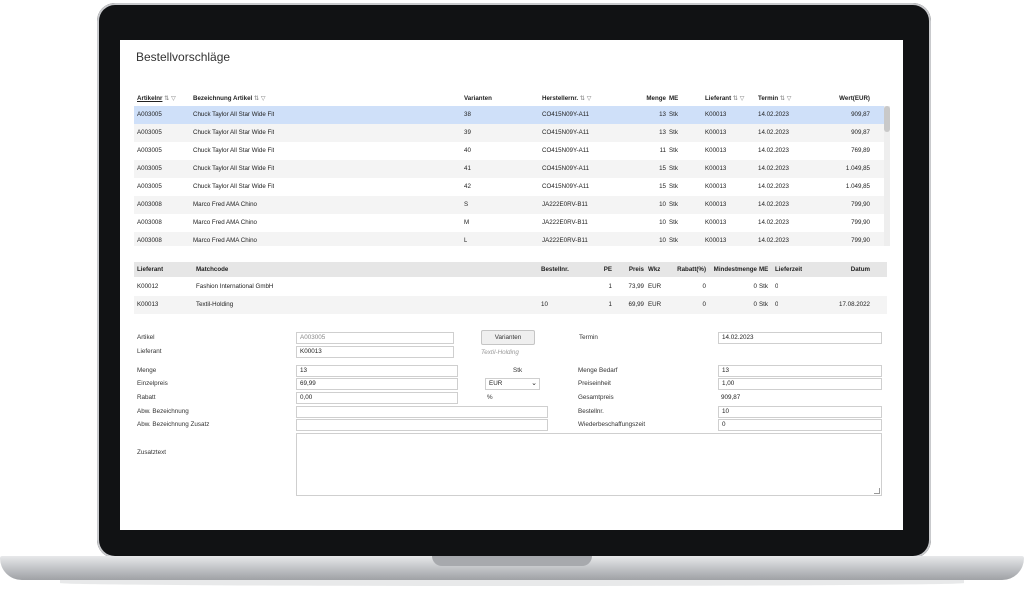 The width and height of the screenshot is (1024, 593). Describe the element at coordinates (467, 186) in the screenshot. I see `cell-varianten: 42` at that location.